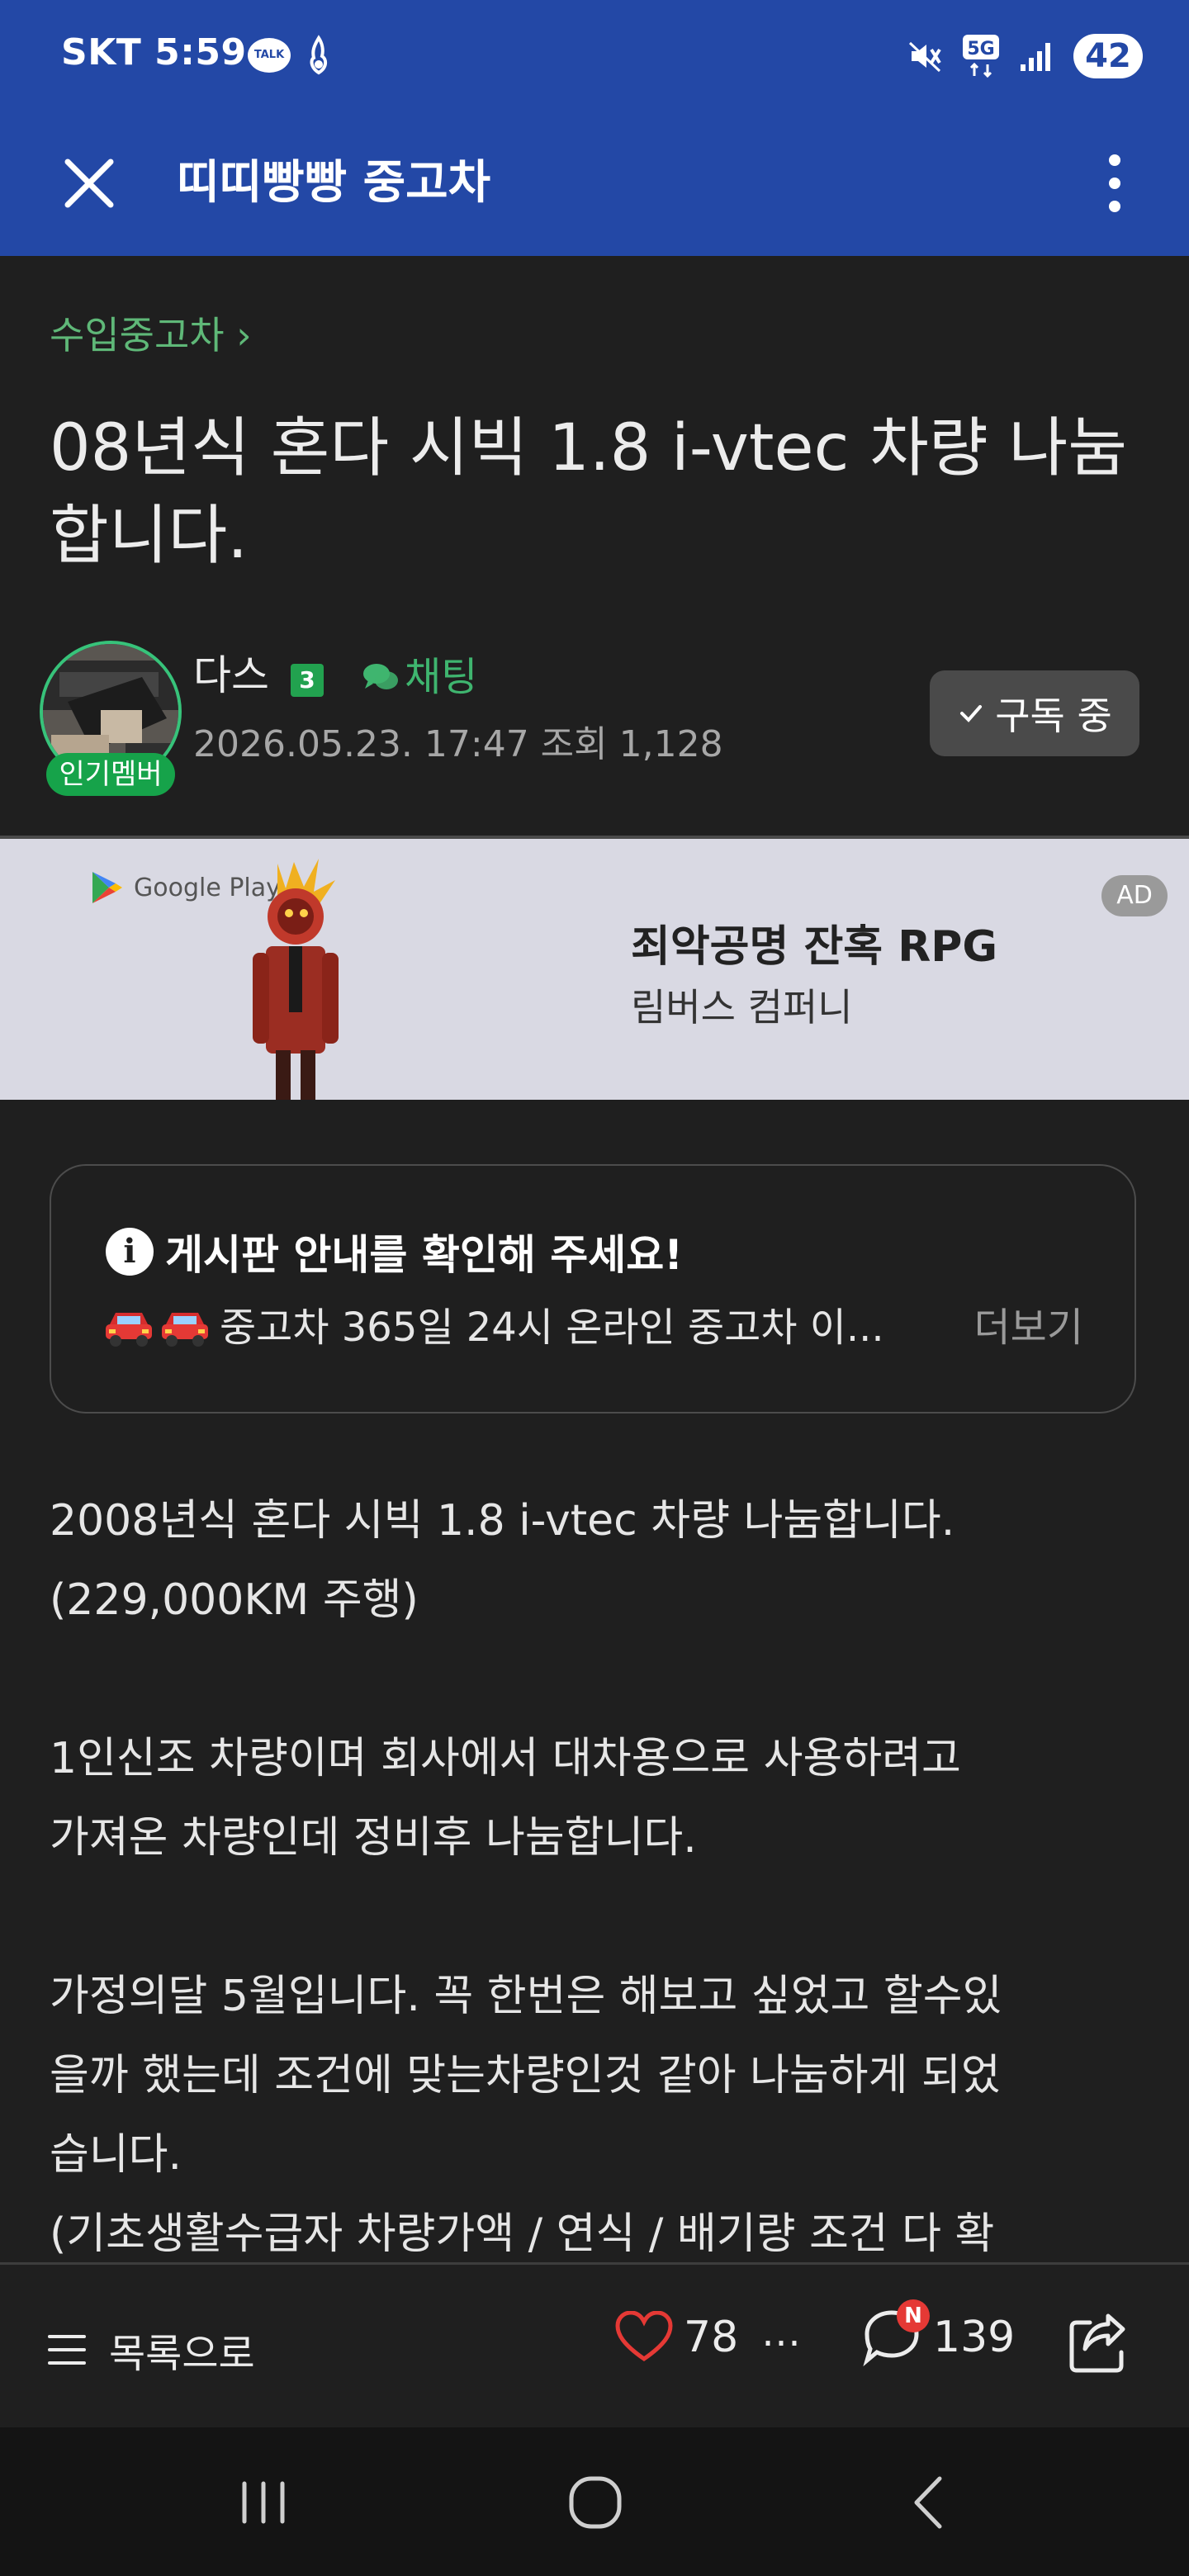 The width and height of the screenshot is (1189, 2576). What do you see at coordinates (156, 1327) in the screenshot?
I see `car-emoji-icon` at bounding box center [156, 1327].